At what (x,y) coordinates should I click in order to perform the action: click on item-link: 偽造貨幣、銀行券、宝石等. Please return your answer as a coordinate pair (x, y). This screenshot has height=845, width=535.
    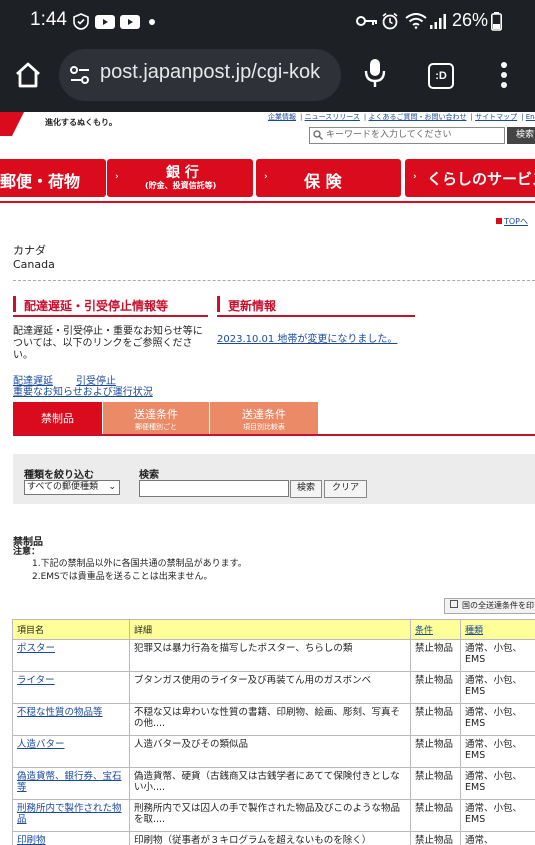
    Looking at the image, I should click on (69, 782).